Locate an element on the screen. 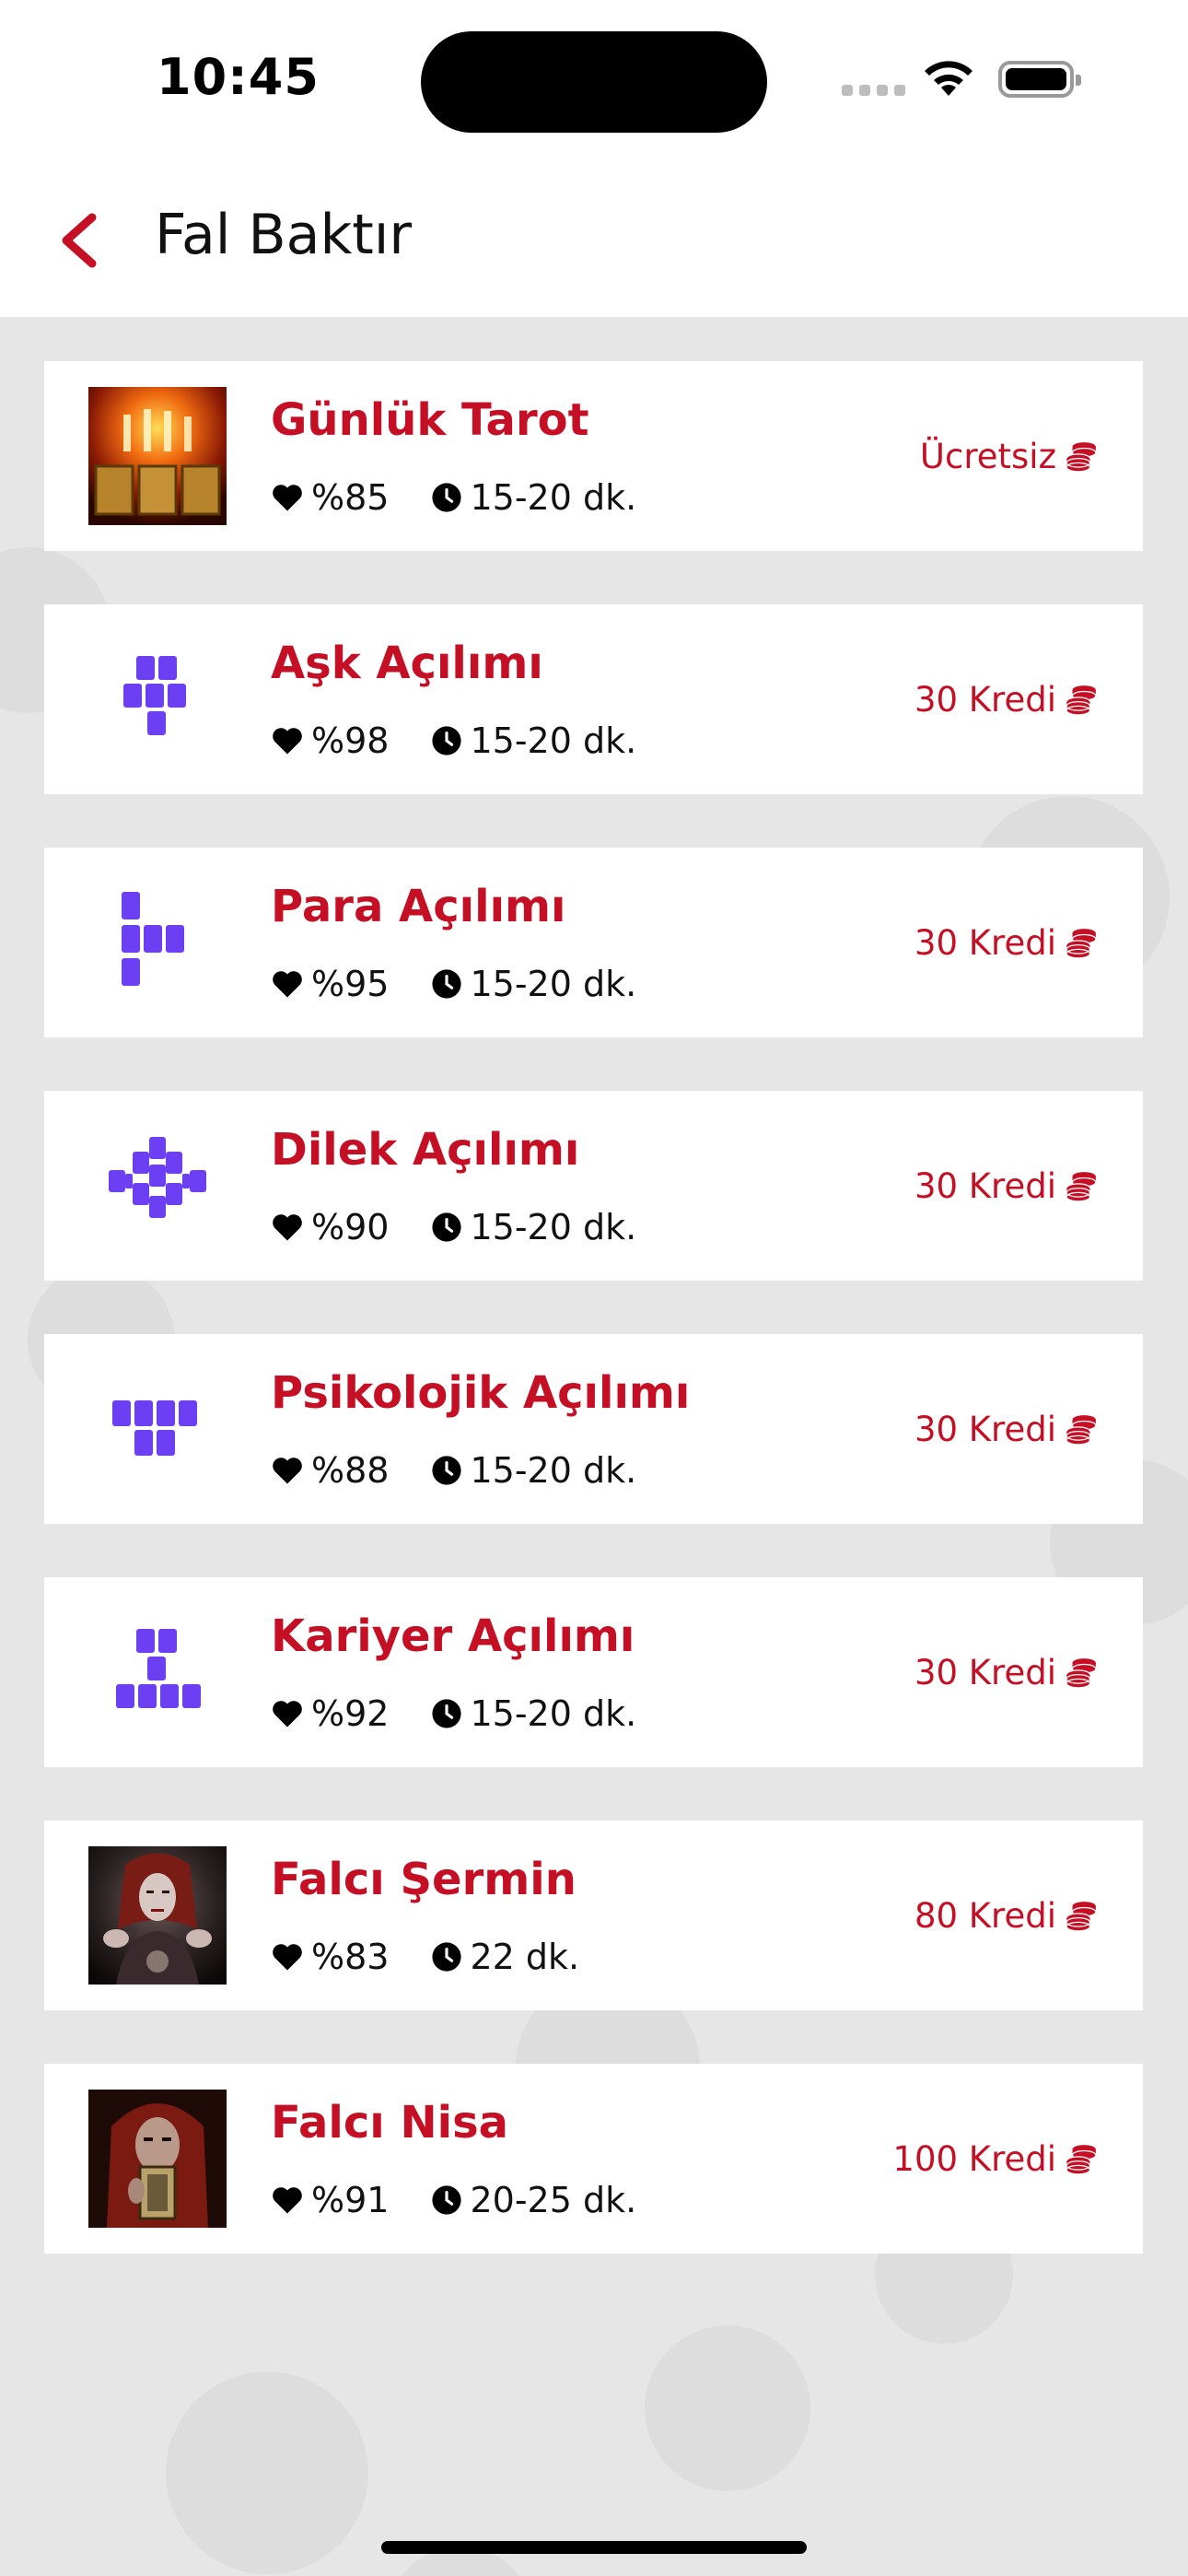 The width and height of the screenshot is (1188, 2576). list-item-falci-sermin: Falcı Şermin %83 22 dk. 80 Kredi is located at coordinates (593, 1915).